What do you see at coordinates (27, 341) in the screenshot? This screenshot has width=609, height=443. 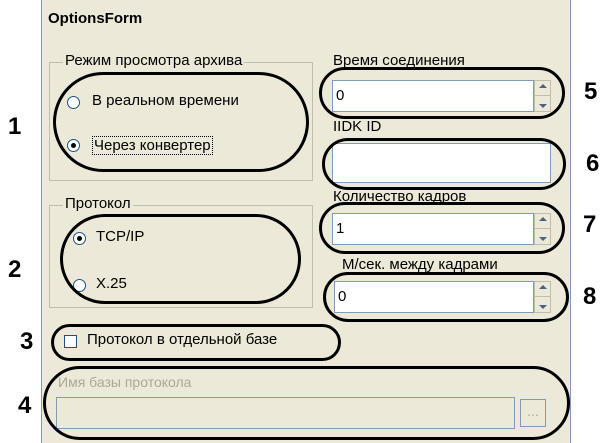 I see `callout-number-3: 3` at bounding box center [27, 341].